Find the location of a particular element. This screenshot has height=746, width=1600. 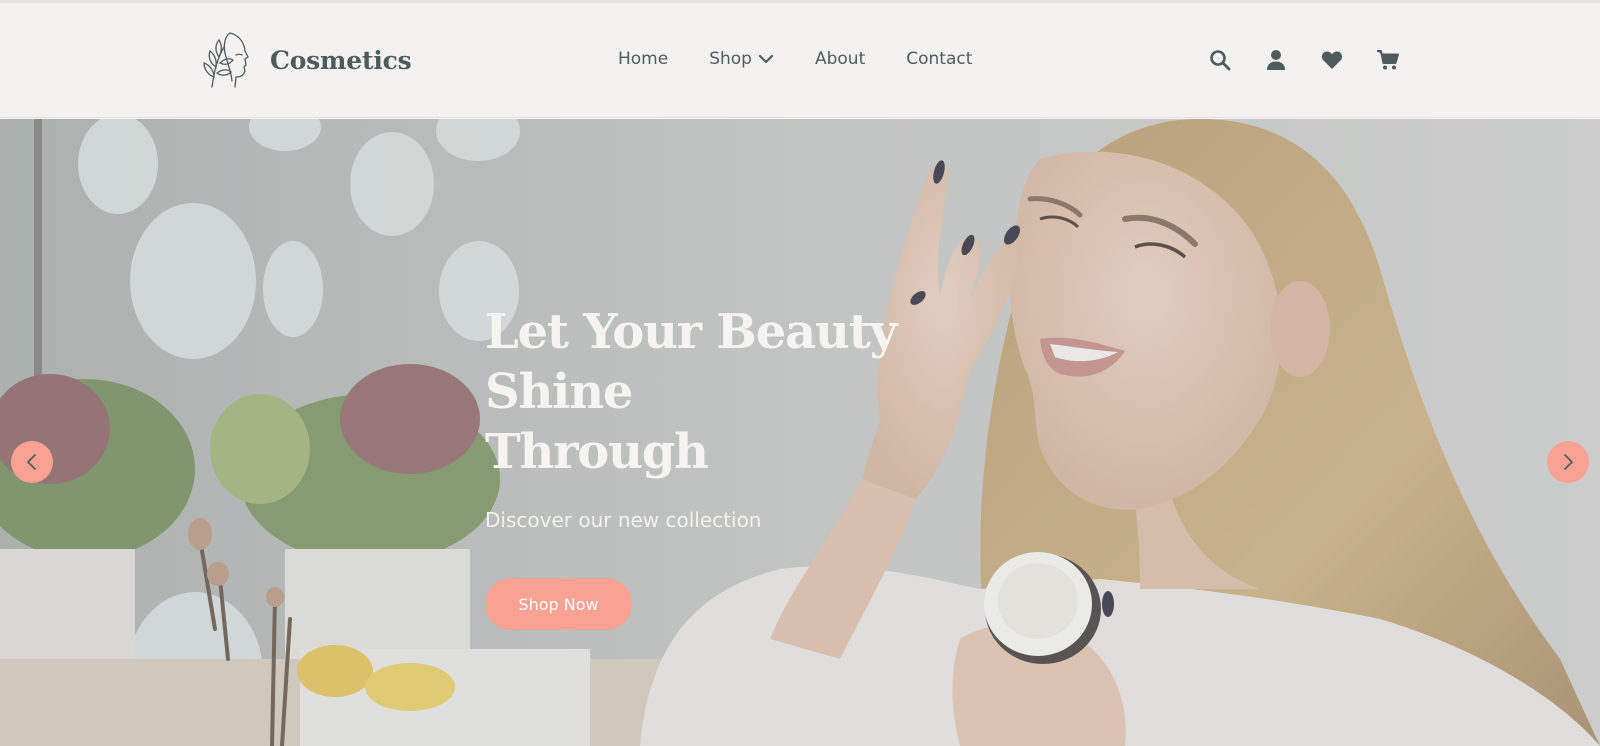

search-icon is located at coordinates (1220, 60).